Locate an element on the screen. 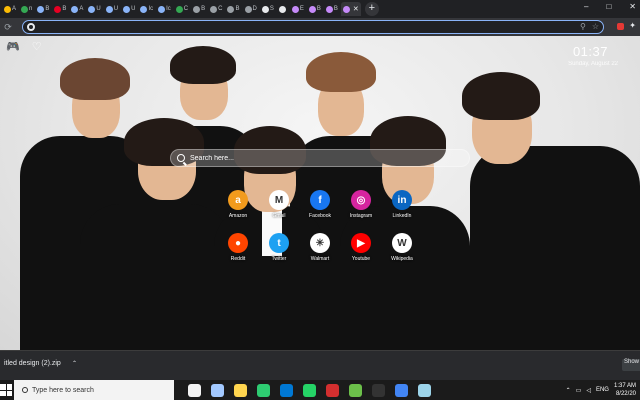 This screenshot has width=640, height=400. reload-icon: ⟳ is located at coordinates (8, 27).